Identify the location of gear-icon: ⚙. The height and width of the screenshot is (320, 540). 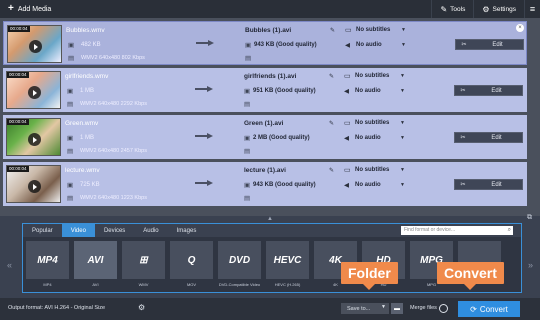
(141, 307).